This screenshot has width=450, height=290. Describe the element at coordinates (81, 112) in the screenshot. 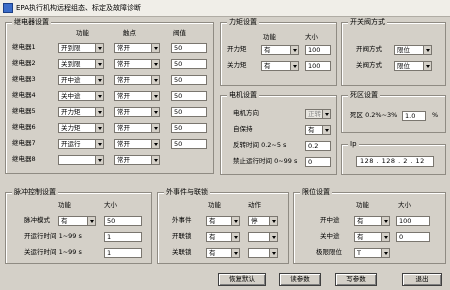

I see `relay-function-select: 开力矩` at that location.